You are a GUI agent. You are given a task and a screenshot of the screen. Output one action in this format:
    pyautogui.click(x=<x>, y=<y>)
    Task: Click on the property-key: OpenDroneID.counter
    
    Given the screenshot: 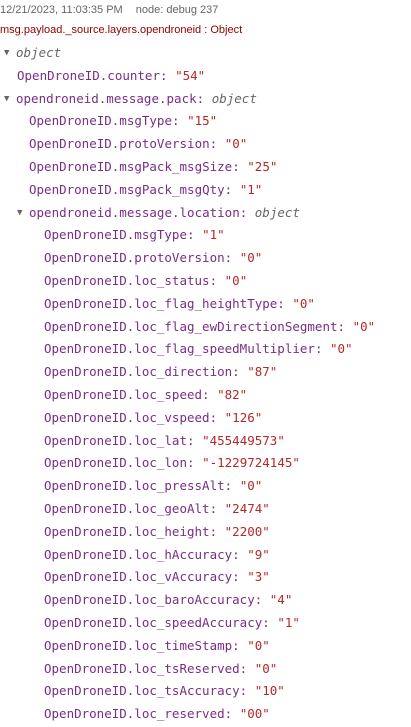 What is the action you would take?
    pyautogui.click(x=88, y=75)
    